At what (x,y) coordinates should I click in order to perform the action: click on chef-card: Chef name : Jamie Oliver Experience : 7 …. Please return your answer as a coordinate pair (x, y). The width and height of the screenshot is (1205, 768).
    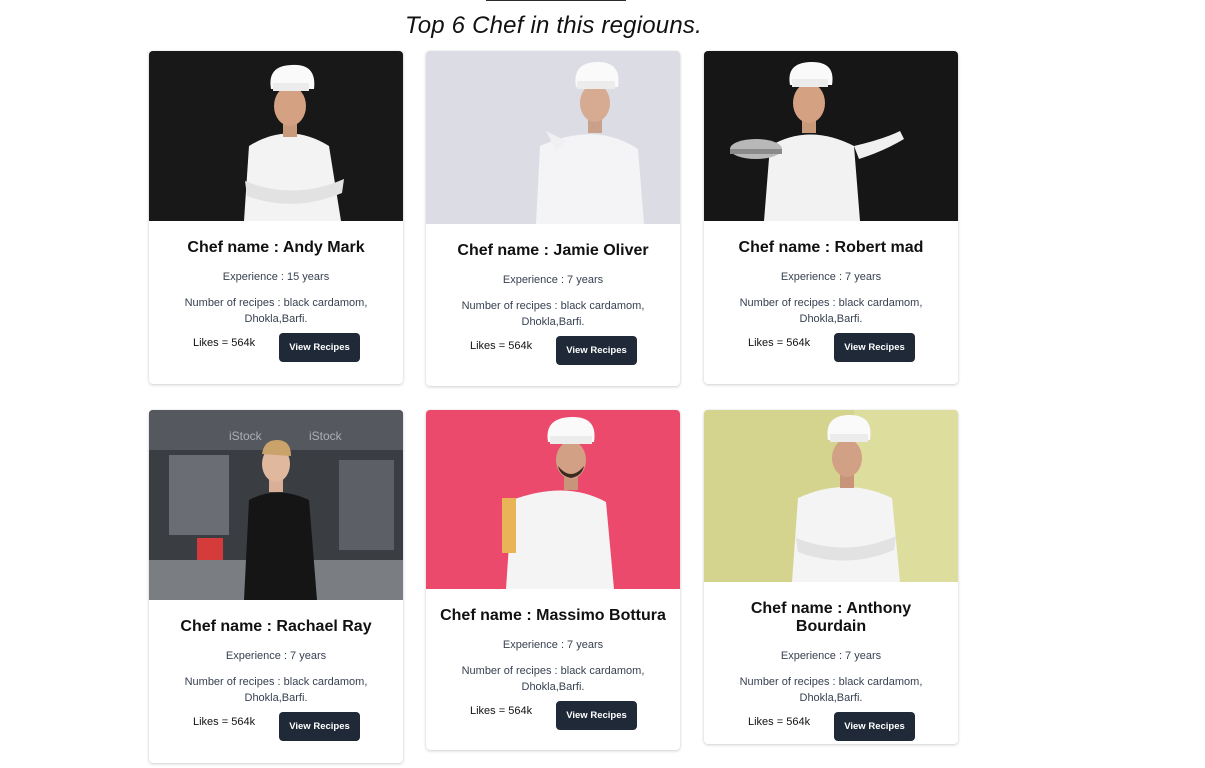
    Looking at the image, I should click on (553, 218).